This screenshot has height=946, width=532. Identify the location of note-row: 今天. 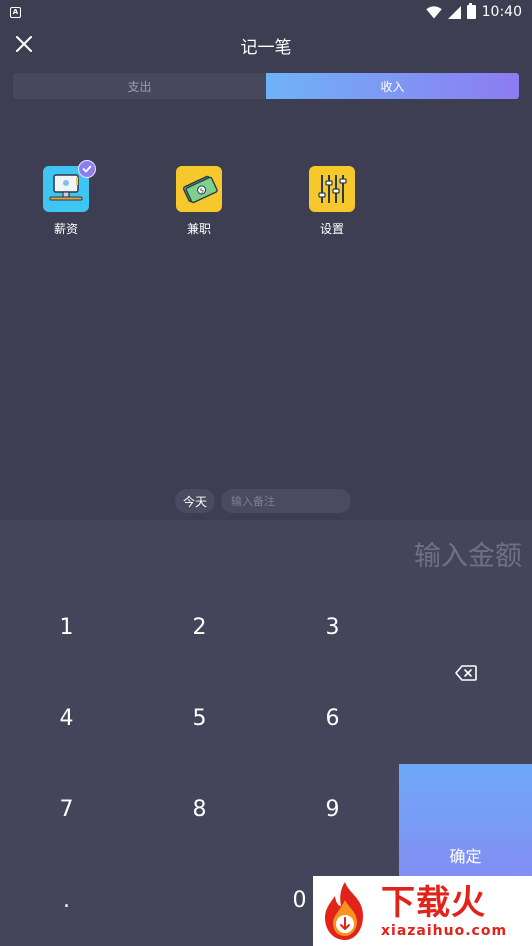
(263, 501).